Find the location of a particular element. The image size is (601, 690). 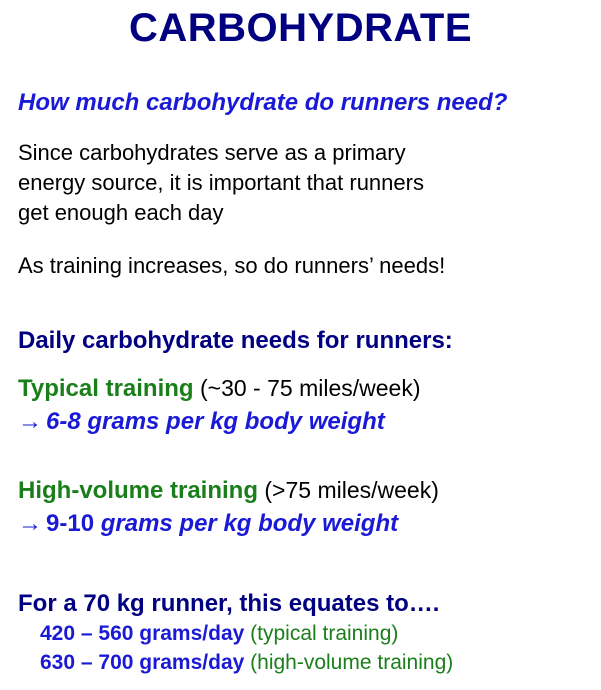

question-heading: How much carbohydrate do runners need? is located at coordinates (263, 102).